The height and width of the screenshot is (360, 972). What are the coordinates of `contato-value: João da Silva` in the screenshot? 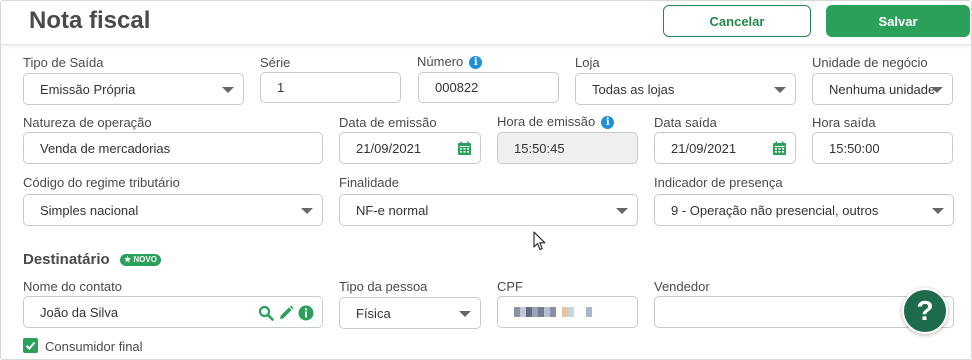 It's located at (79, 312).